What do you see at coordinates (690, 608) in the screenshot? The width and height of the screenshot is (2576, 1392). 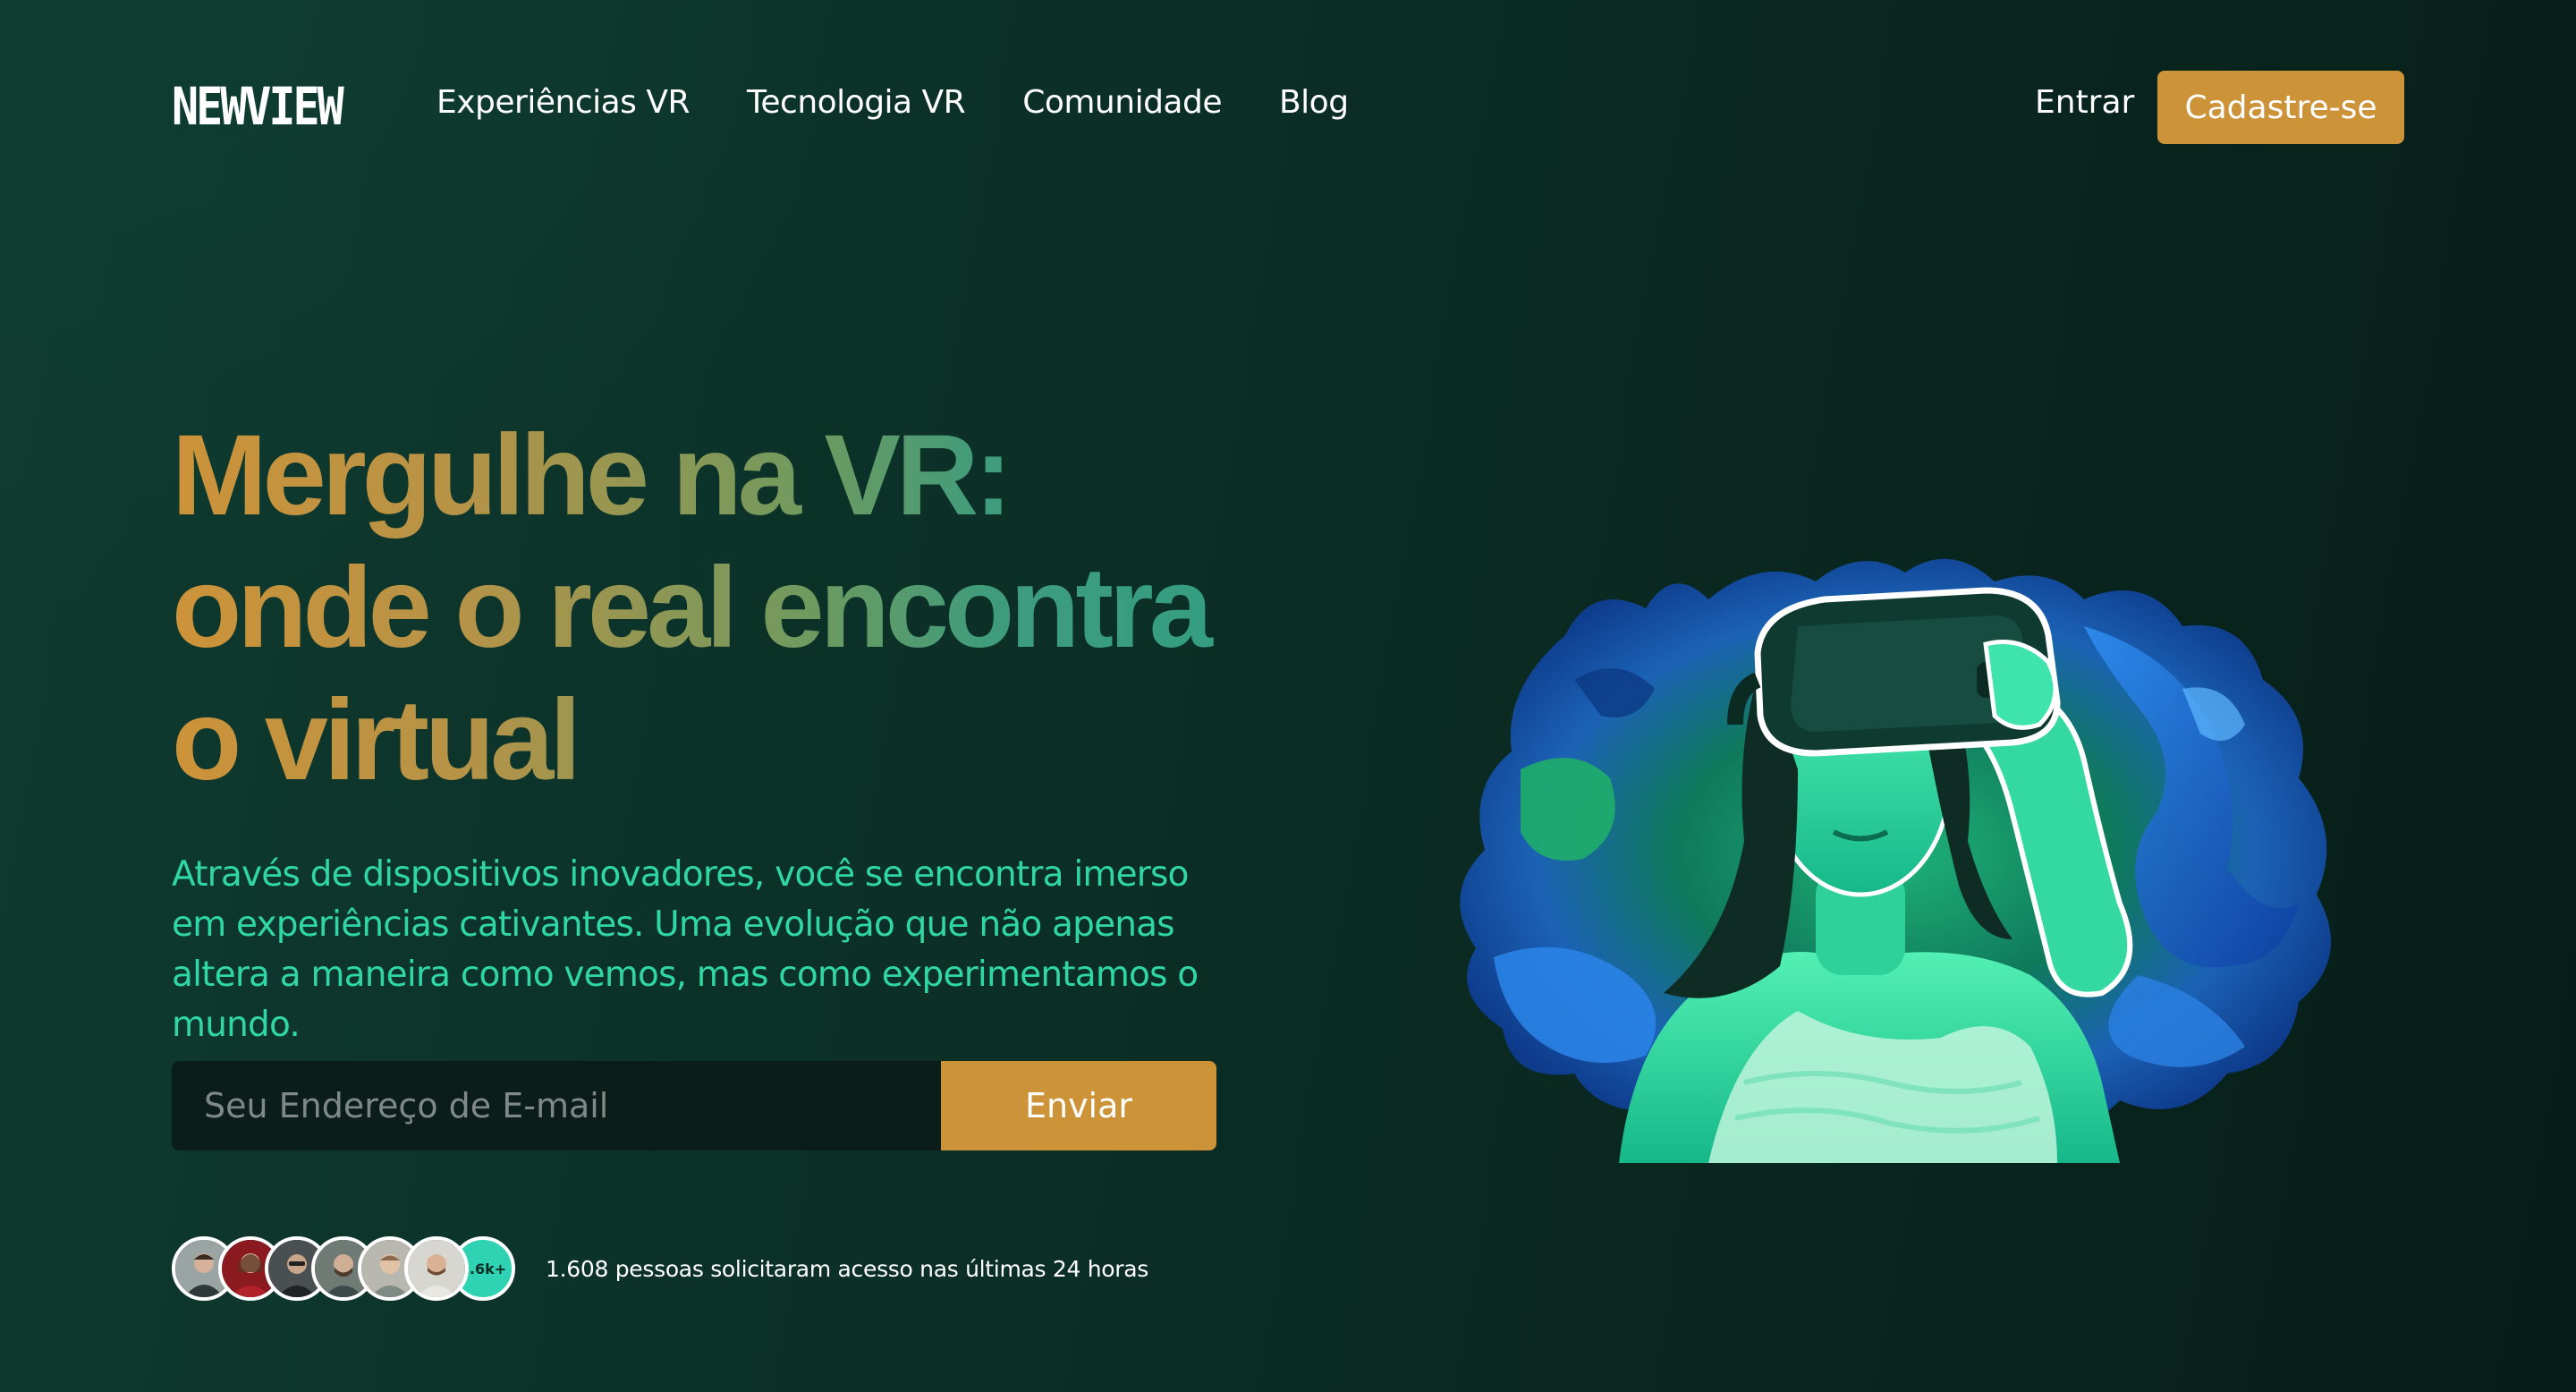 I see `hero-title-line: onde o real encontra` at bounding box center [690, 608].